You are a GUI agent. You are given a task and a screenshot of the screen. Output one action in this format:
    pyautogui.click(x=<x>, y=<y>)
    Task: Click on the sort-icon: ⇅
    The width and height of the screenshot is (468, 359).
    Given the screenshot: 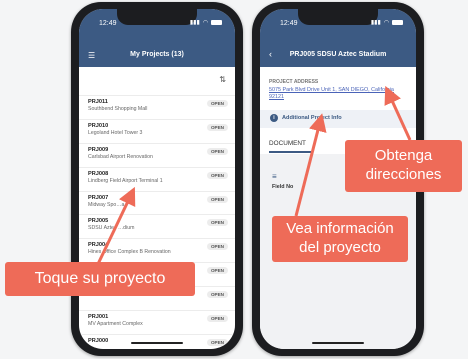 What is the action you would take?
    pyautogui.click(x=222, y=79)
    